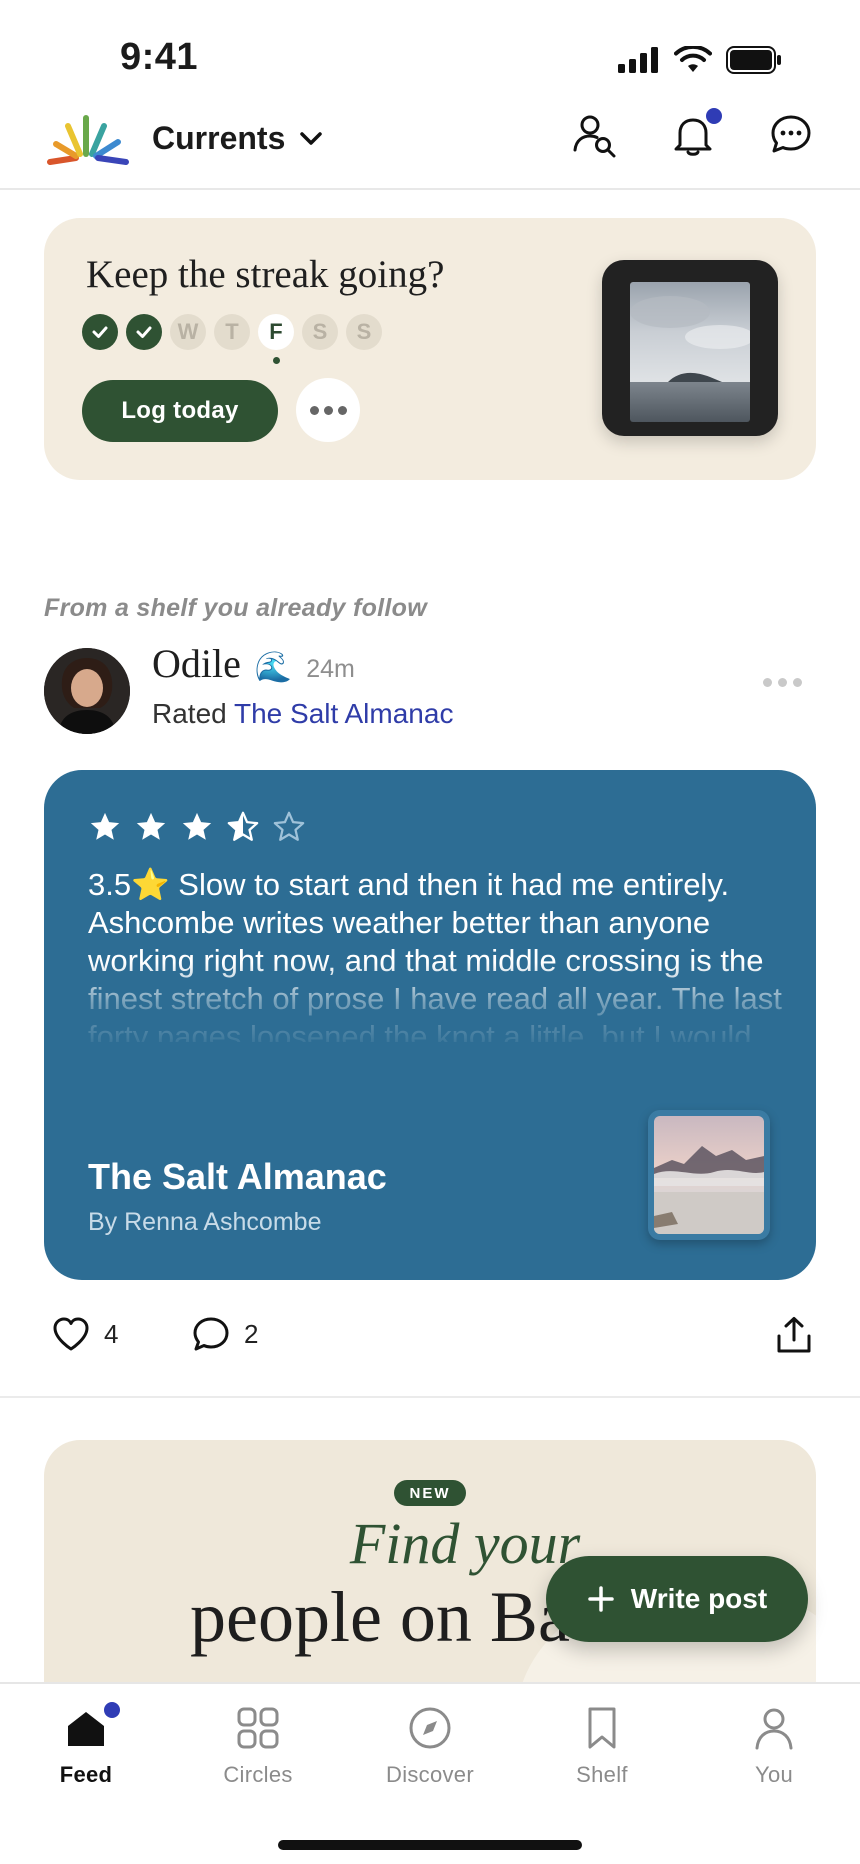 Image resolution: width=860 pixels, height=1864 pixels. Describe the element at coordinates (91, 1727) in the screenshot. I see `home-icon` at that location.